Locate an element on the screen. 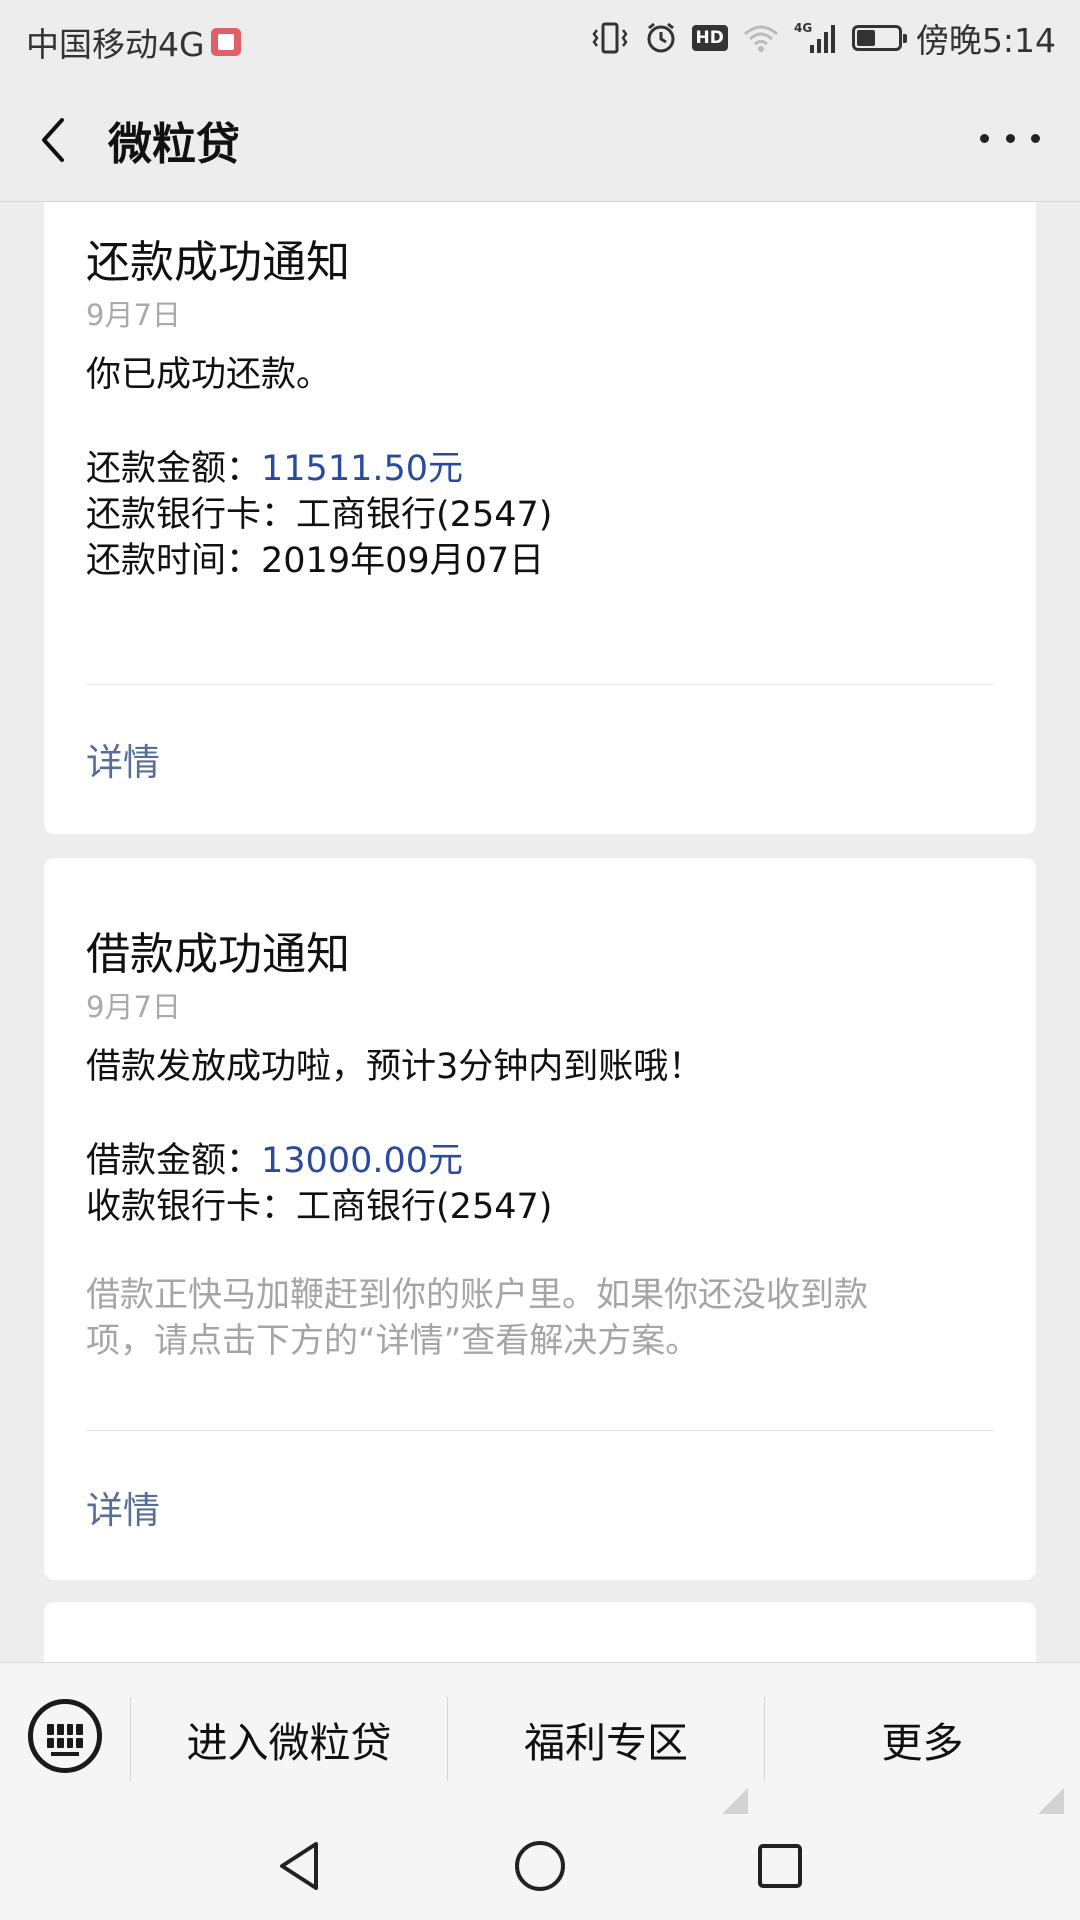 The height and width of the screenshot is (1920, 1080). network-type-label: 4G is located at coordinates (803, 28).